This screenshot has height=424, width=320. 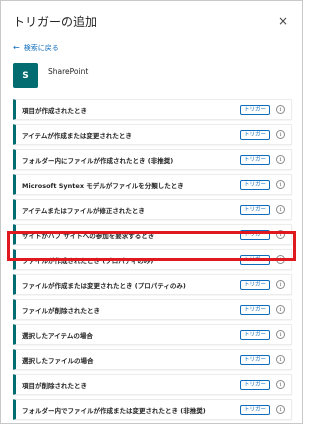 What do you see at coordinates (83, 210) in the screenshot?
I see `trigger-label: アイテムまたはファイルが修正されたとき` at bounding box center [83, 210].